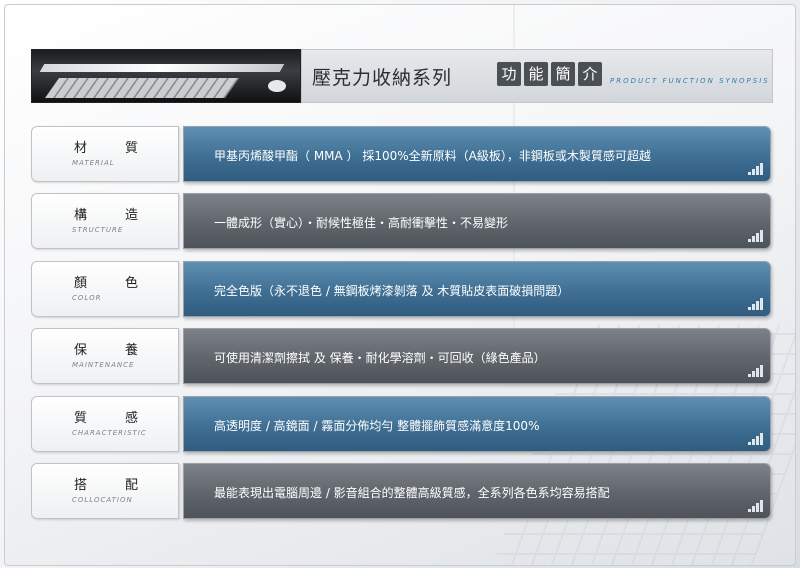 The image size is (800, 568). What do you see at coordinates (109, 433) in the screenshot?
I see `feature-label-en: CHARACTERISTIC` at bounding box center [109, 433].